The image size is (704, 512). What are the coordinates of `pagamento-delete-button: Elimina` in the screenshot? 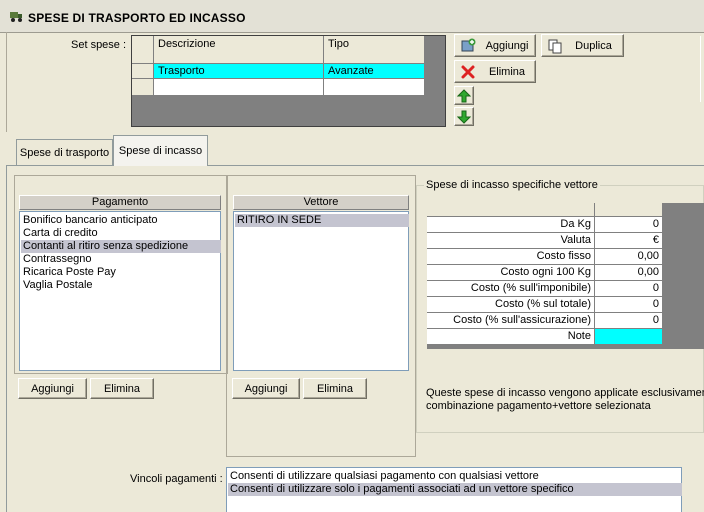 It's located at (122, 388).